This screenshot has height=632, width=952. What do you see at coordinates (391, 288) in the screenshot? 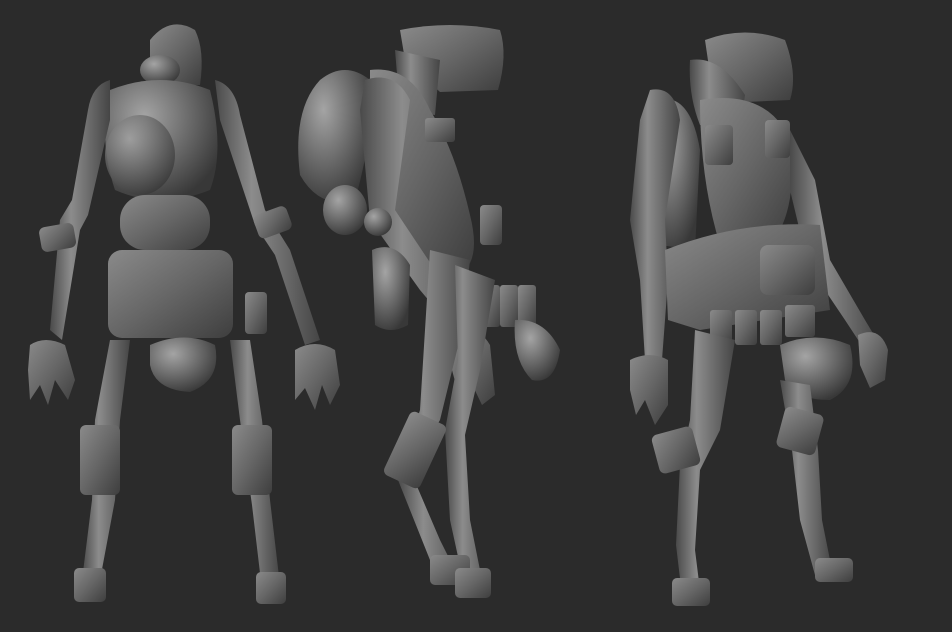
I see `tool-pouch` at bounding box center [391, 288].